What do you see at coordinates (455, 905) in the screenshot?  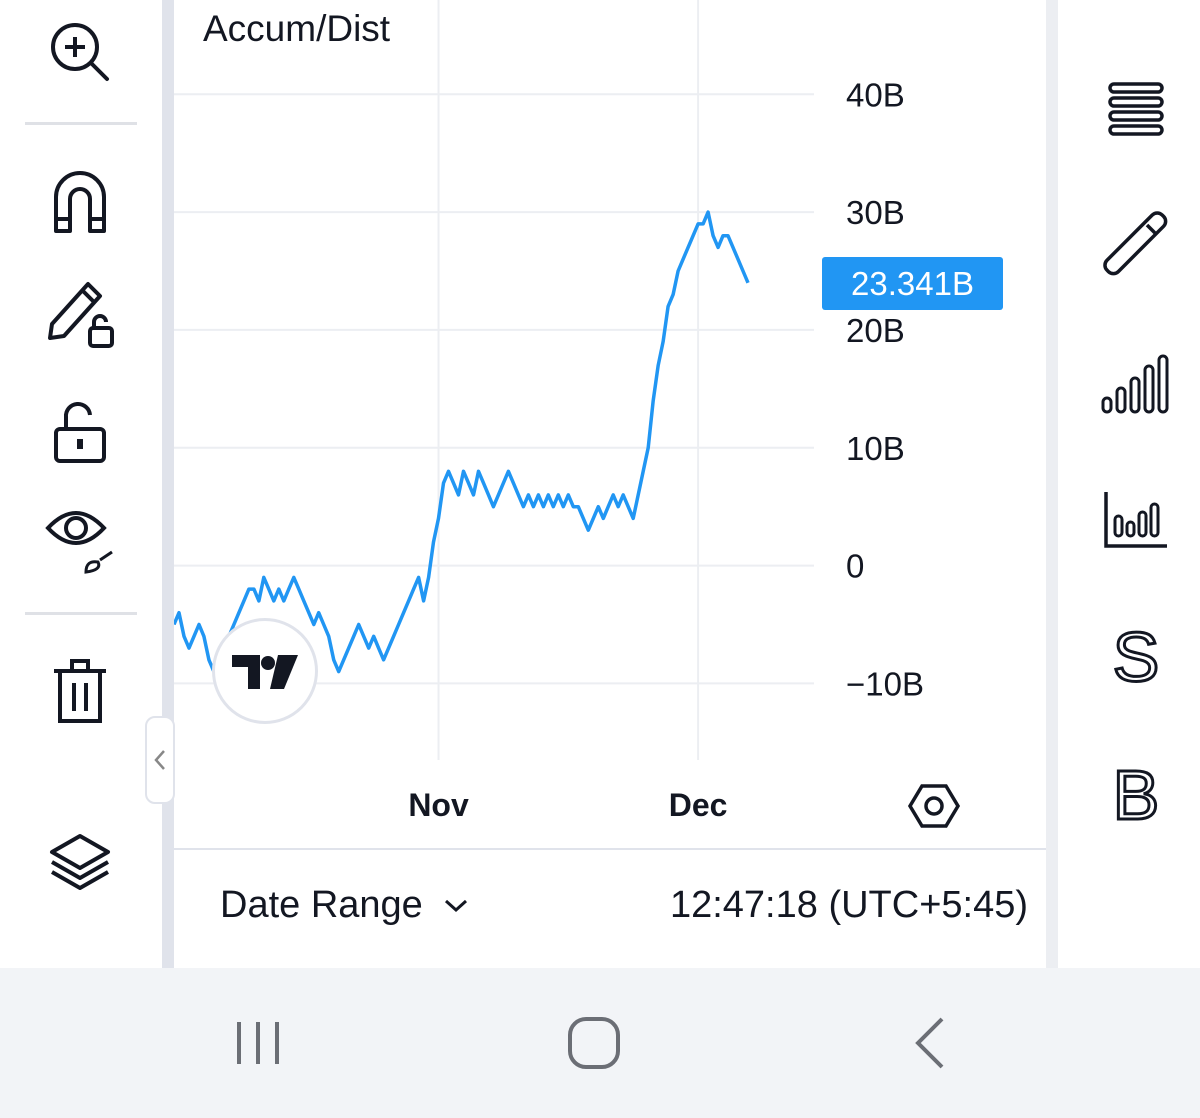 I see `chevron-down-icon` at bounding box center [455, 905].